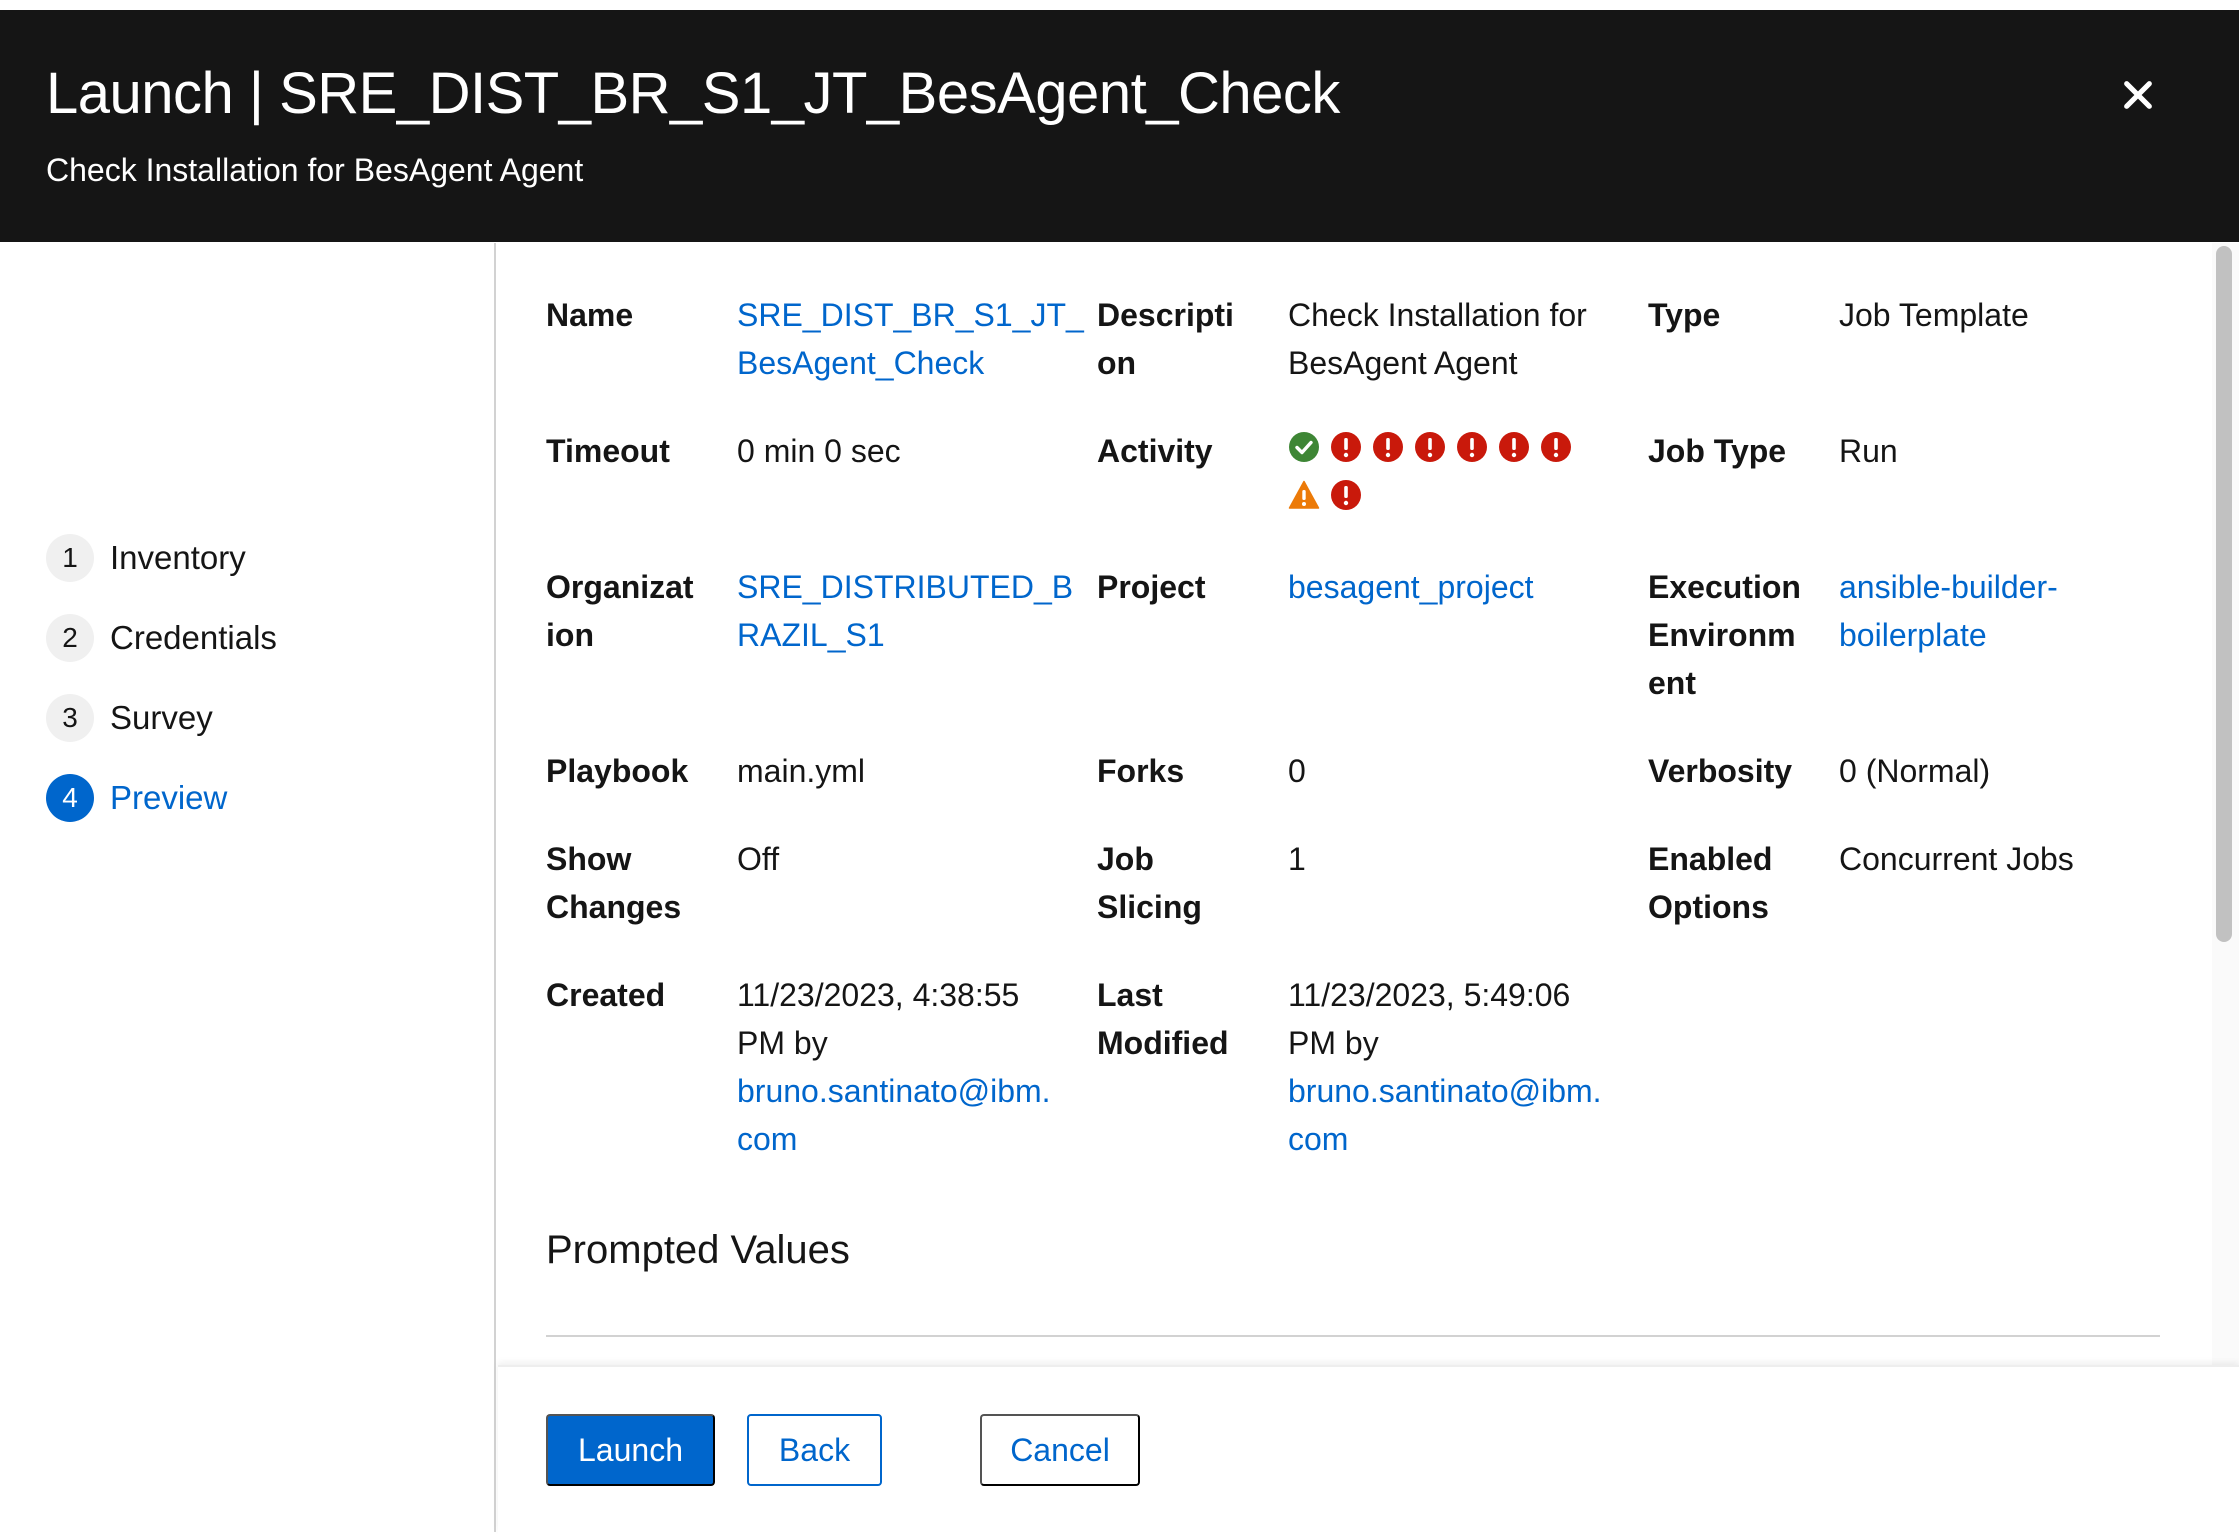  Describe the element at coordinates (878, 1019) in the screenshot. I see `created-date: 11/23/2023, 4:38:55 PM by` at that location.